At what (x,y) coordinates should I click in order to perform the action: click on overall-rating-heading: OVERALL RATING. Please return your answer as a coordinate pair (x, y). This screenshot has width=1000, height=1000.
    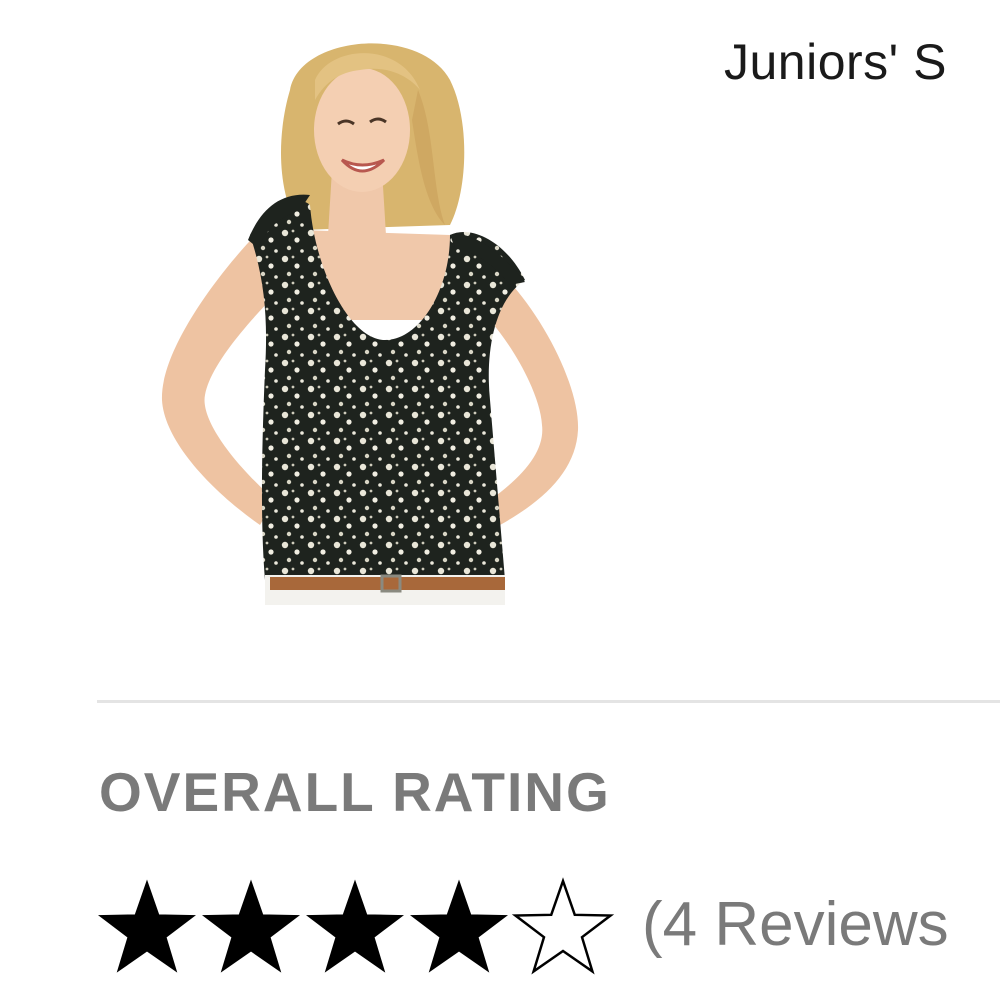
    Looking at the image, I should click on (355, 792).